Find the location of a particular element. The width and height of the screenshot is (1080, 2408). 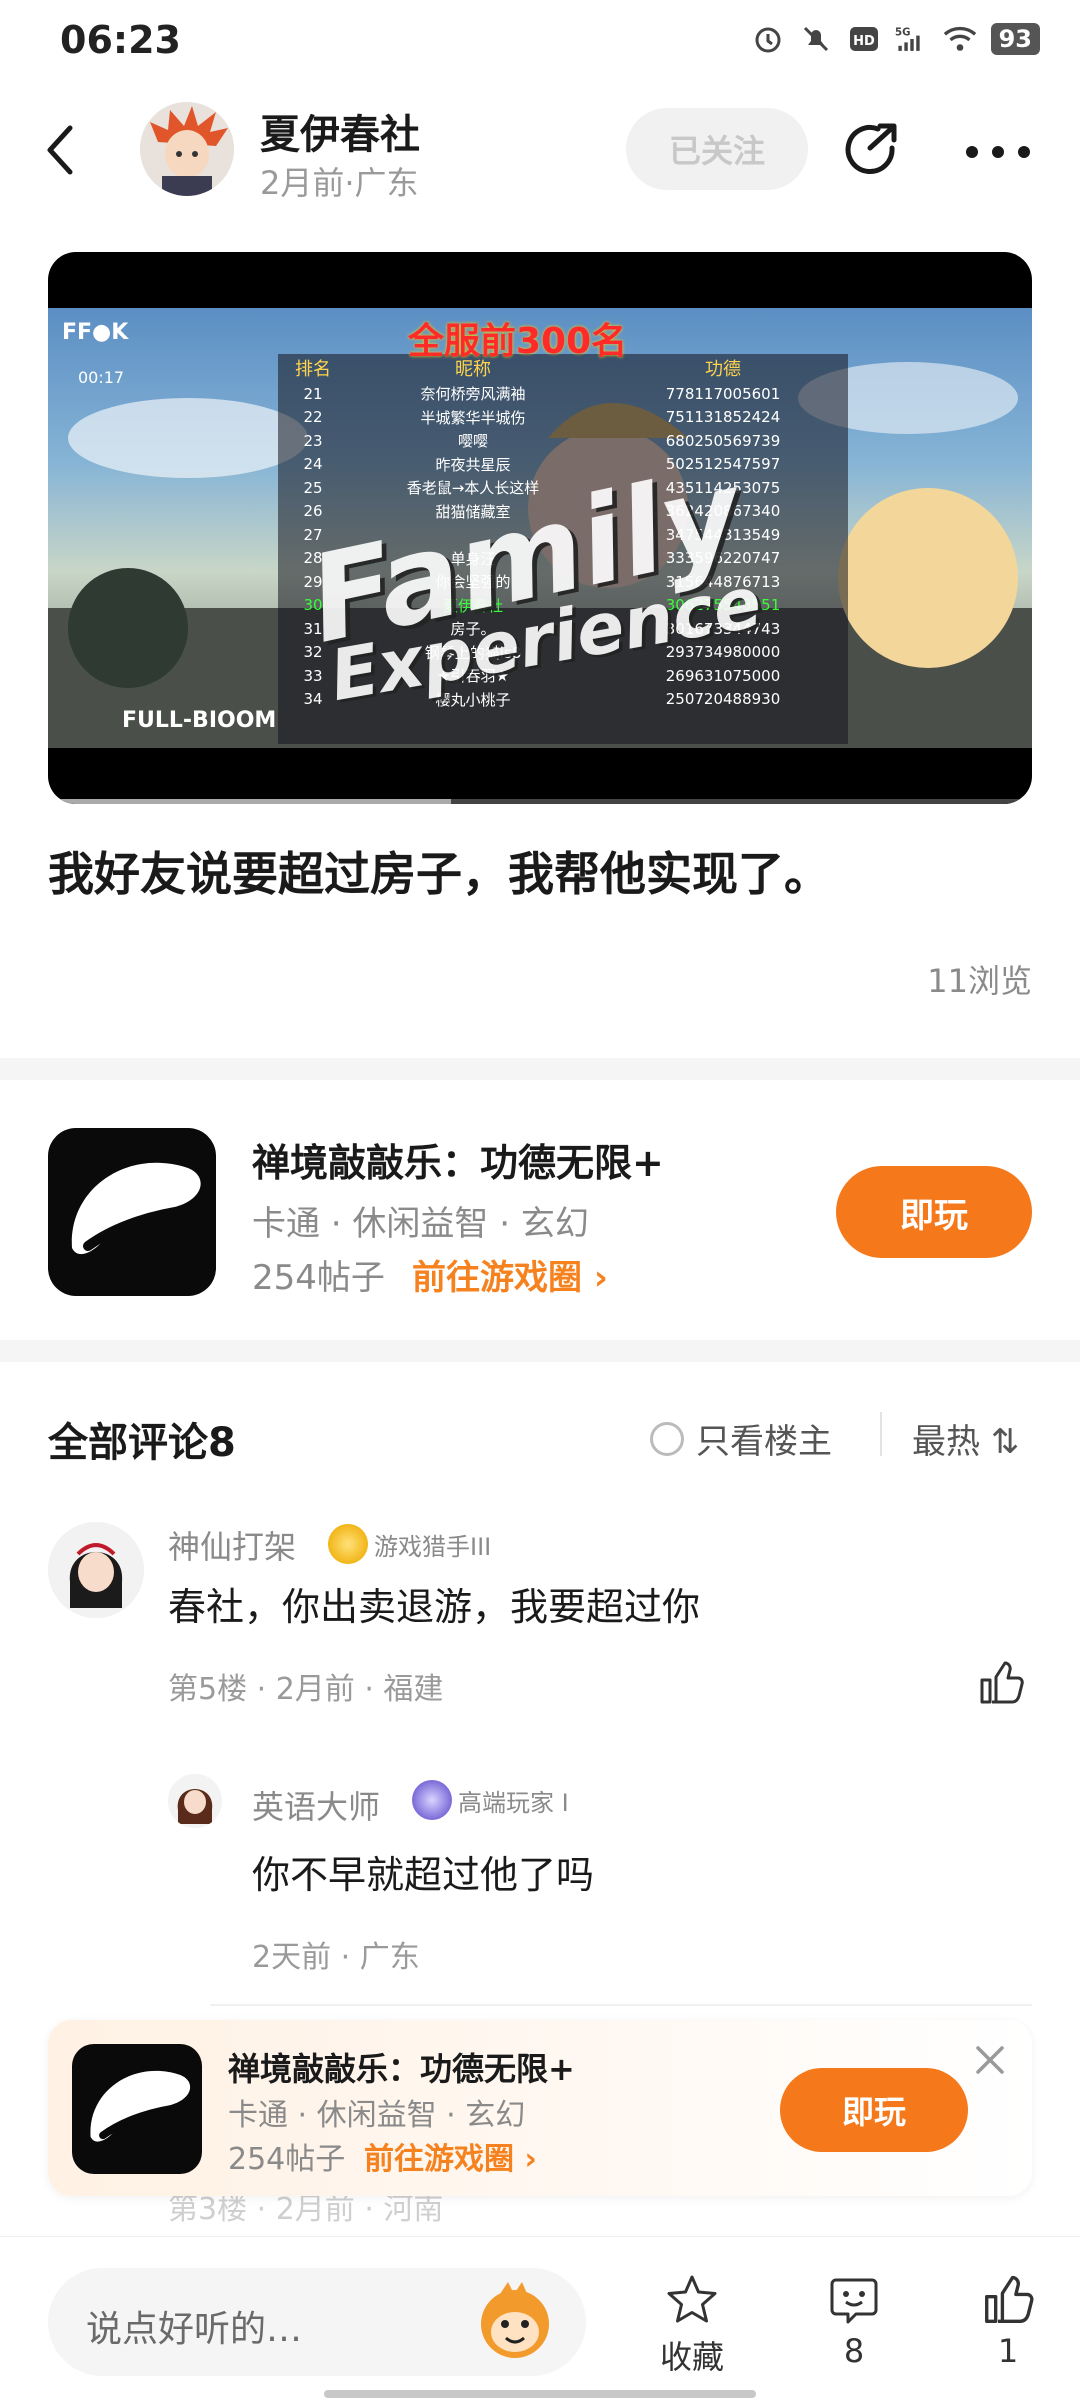

video-progress-fill is located at coordinates (250, 801).